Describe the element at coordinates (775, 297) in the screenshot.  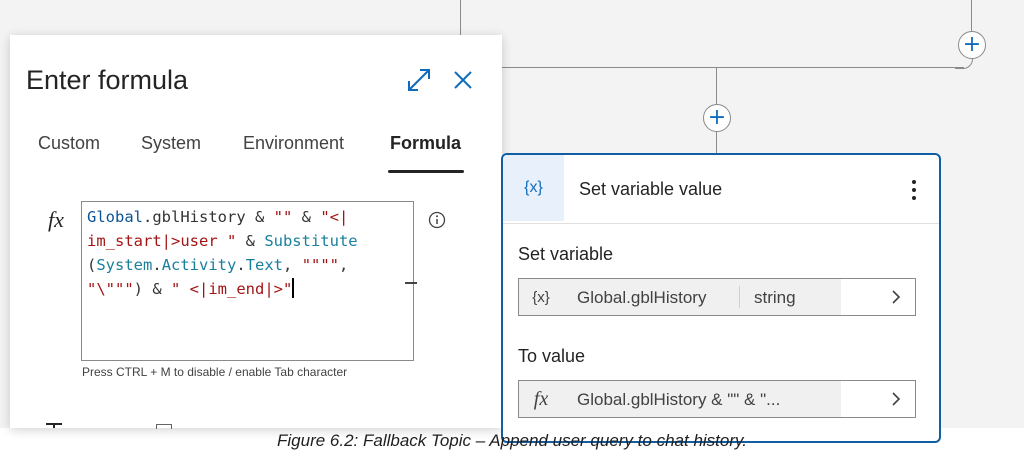
I see `variable-type: string` at that location.